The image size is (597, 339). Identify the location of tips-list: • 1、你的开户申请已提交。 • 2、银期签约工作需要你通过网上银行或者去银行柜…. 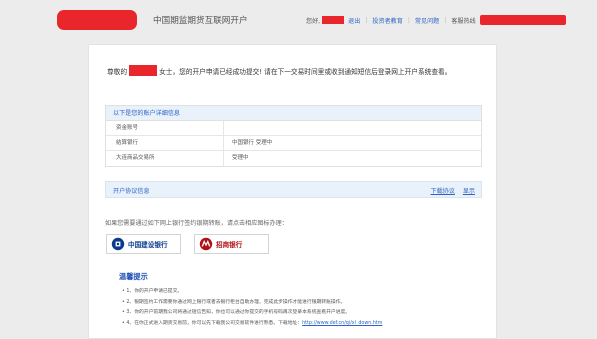
(252, 308).